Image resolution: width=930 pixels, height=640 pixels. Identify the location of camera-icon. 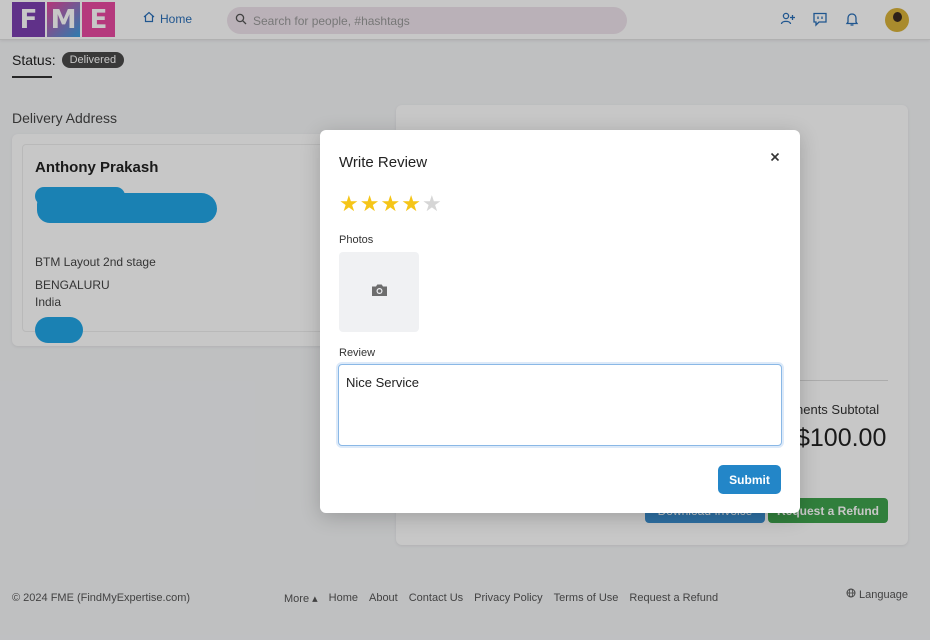
(379, 292).